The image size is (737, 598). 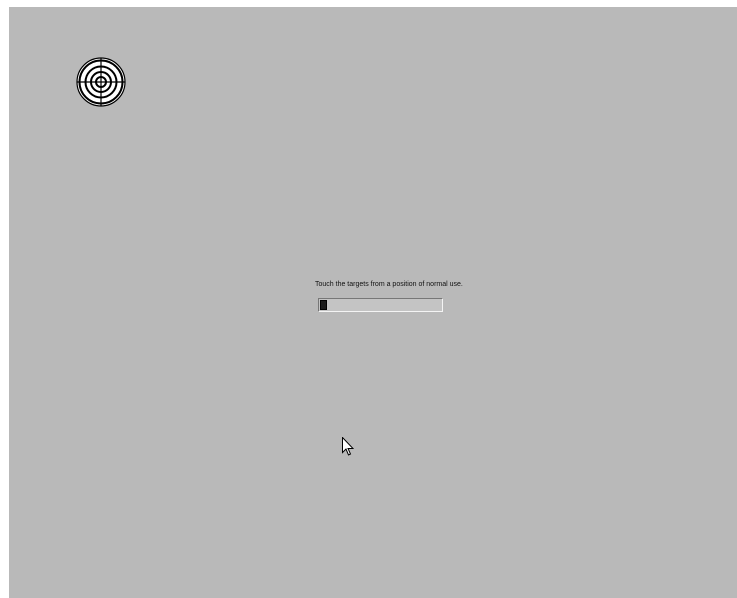 I want to click on mouse-pointer-icon, so click(x=348, y=446).